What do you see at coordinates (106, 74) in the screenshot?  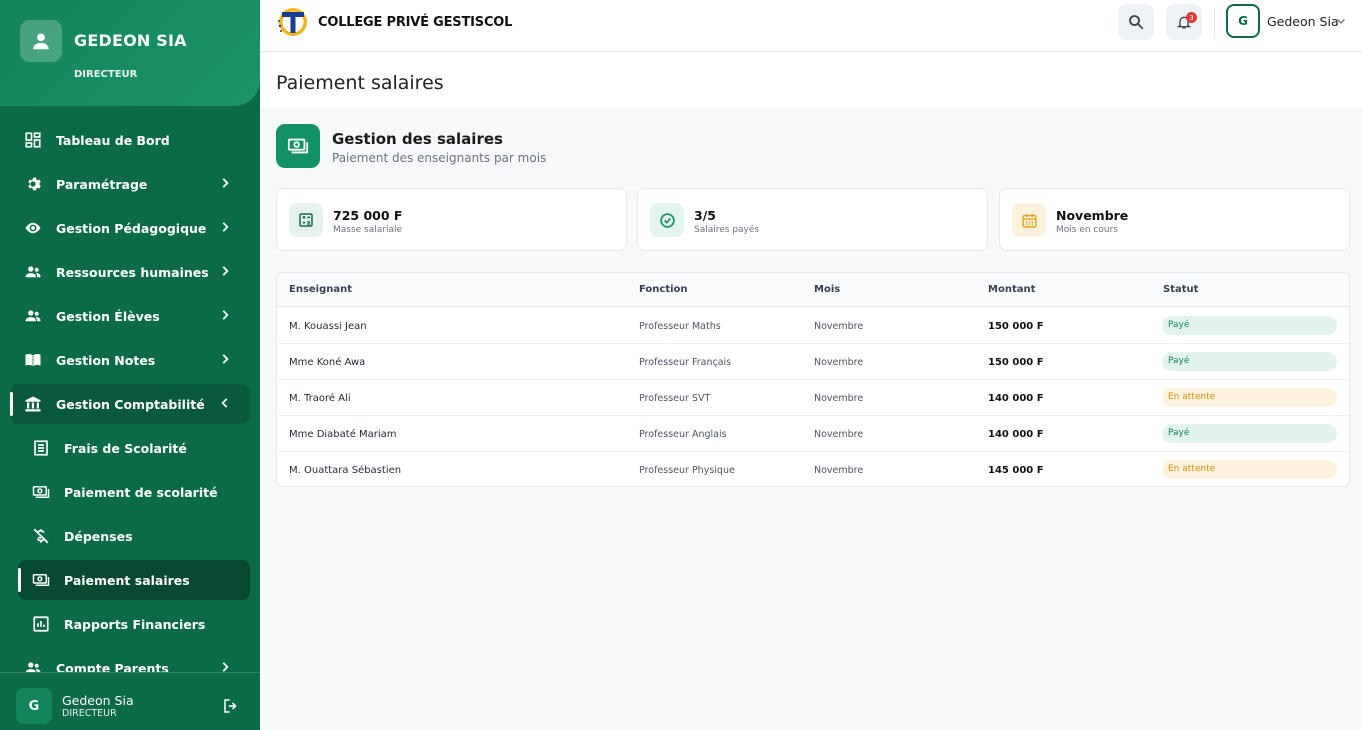 I see `profile-role: DIRECTEUR` at bounding box center [106, 74].